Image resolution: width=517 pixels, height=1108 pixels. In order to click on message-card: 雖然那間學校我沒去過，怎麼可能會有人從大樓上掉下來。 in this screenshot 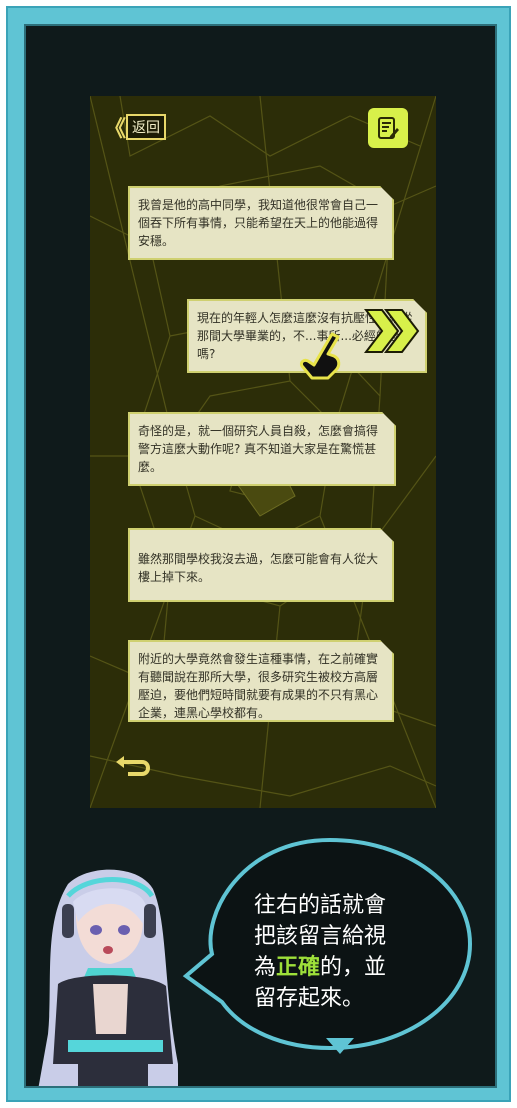, I will do `click(261, 565)`.